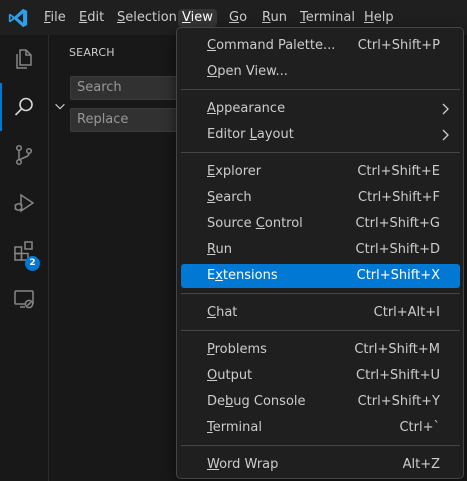 The height and width of the screenshot is (481, 467). What do you see at coordinates (55, 18) in the screenshot?
I see `menu-file: File` at bounding box center [55, 18].